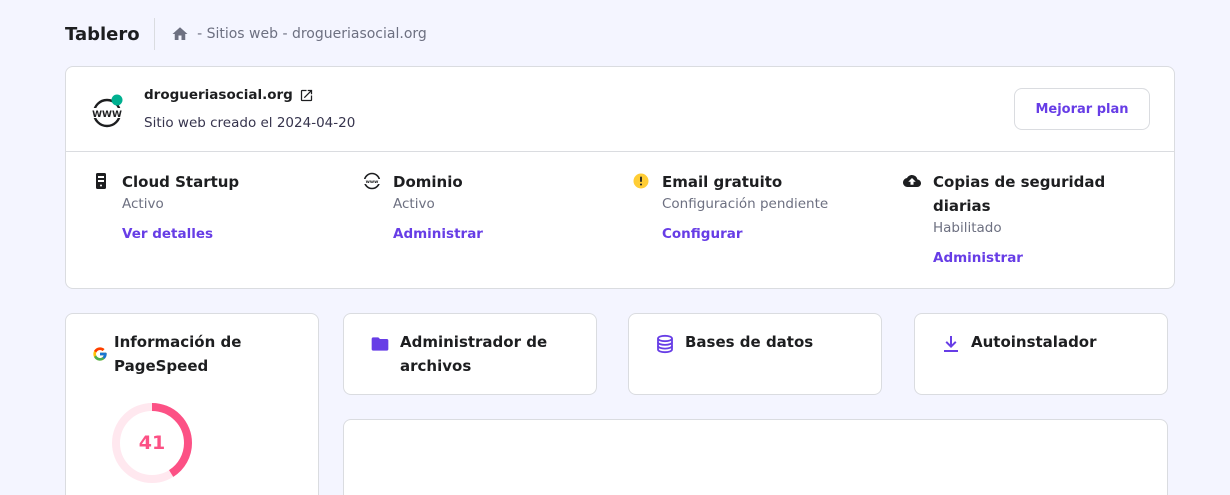 Image resolution: width=1230 pixels, height=495 pixels. I want to click on upgrade-plan-button: Mejorar plan, so click(1082, 109).